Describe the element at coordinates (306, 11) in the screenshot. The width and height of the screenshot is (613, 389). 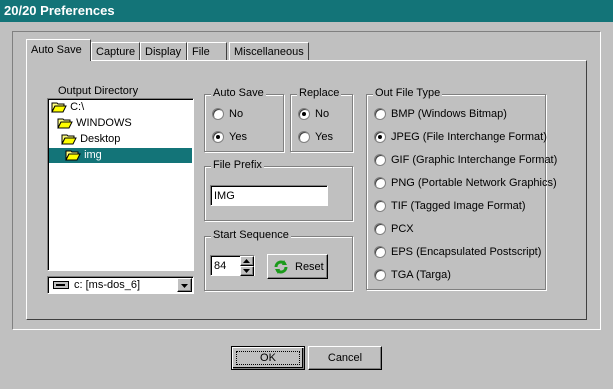
I see `window-title: 20/20 Preferences` at that location.